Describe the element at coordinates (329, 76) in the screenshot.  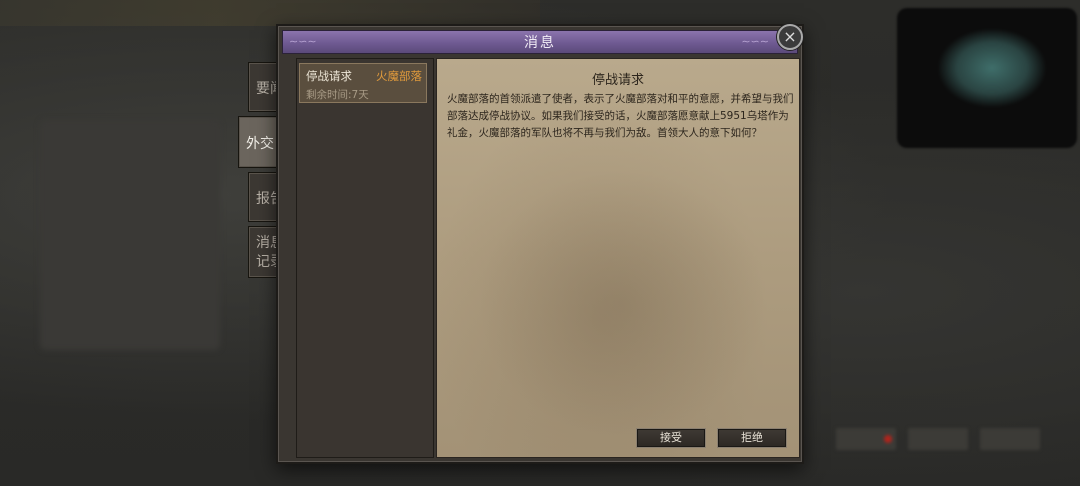
I see `message-title: 停战请求` at that location.